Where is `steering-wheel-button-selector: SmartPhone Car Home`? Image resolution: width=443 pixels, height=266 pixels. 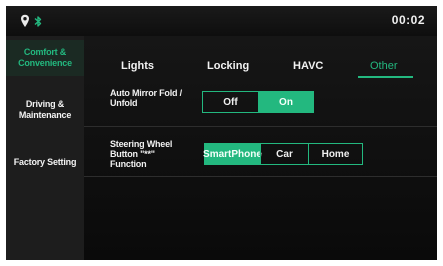
steering-wheel-button-selector: SmartPhone Car Home is located at coordinates (283, 154).